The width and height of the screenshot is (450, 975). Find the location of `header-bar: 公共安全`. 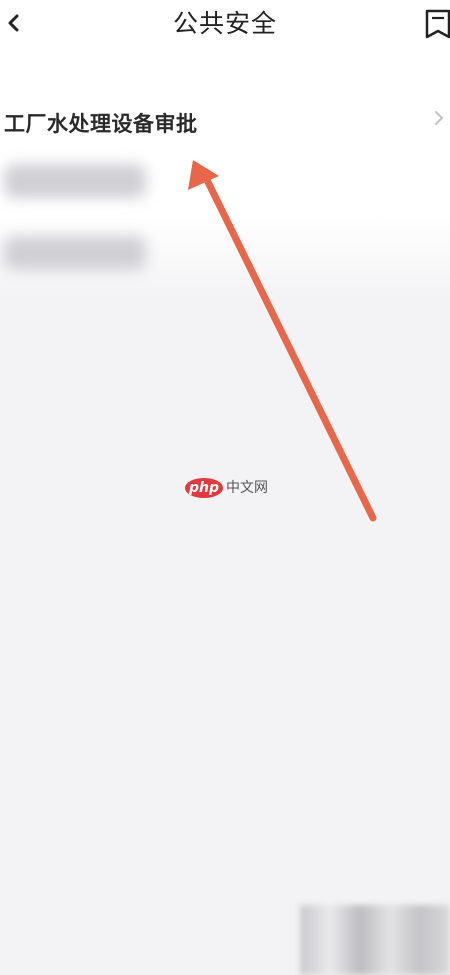

header-bar: 公共安全 is located at coordinates (225, 28).